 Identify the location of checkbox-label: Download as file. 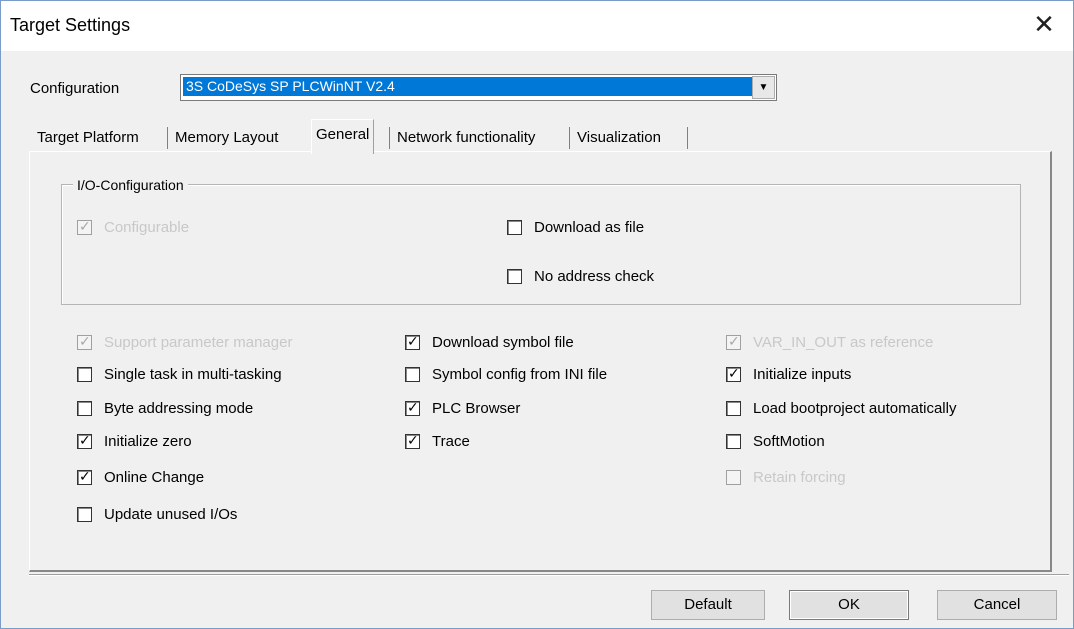
(589, 227).